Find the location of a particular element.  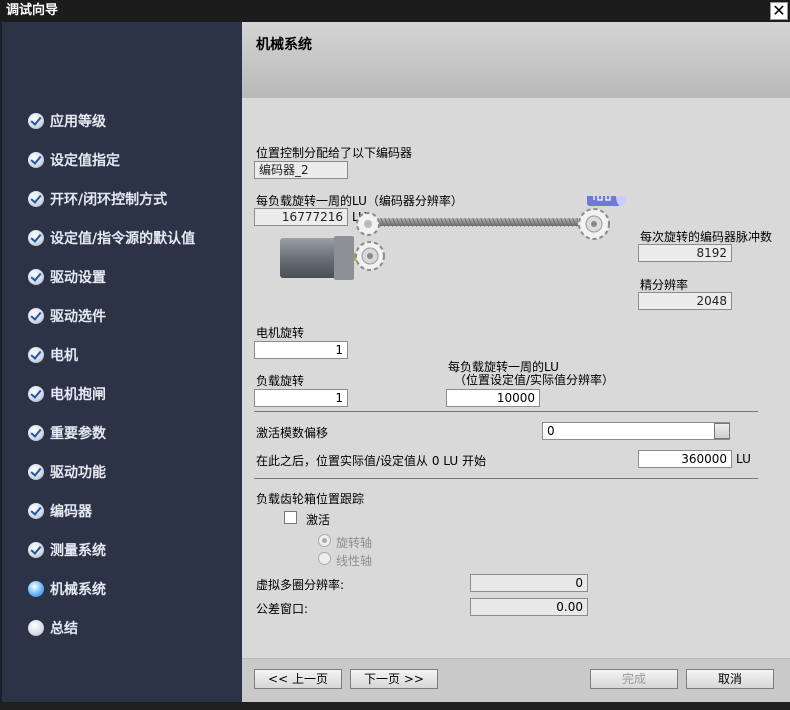

motor-illustration is located at coordinates (324, 258).